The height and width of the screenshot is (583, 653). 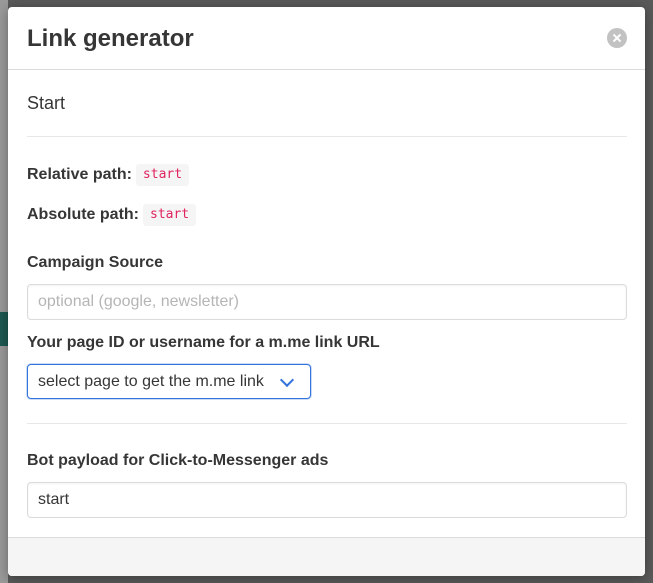 What do you see at coordinates (162, 175) in the screenshot?
I see `relative-path-value: start` at bounding box center [162, 175].